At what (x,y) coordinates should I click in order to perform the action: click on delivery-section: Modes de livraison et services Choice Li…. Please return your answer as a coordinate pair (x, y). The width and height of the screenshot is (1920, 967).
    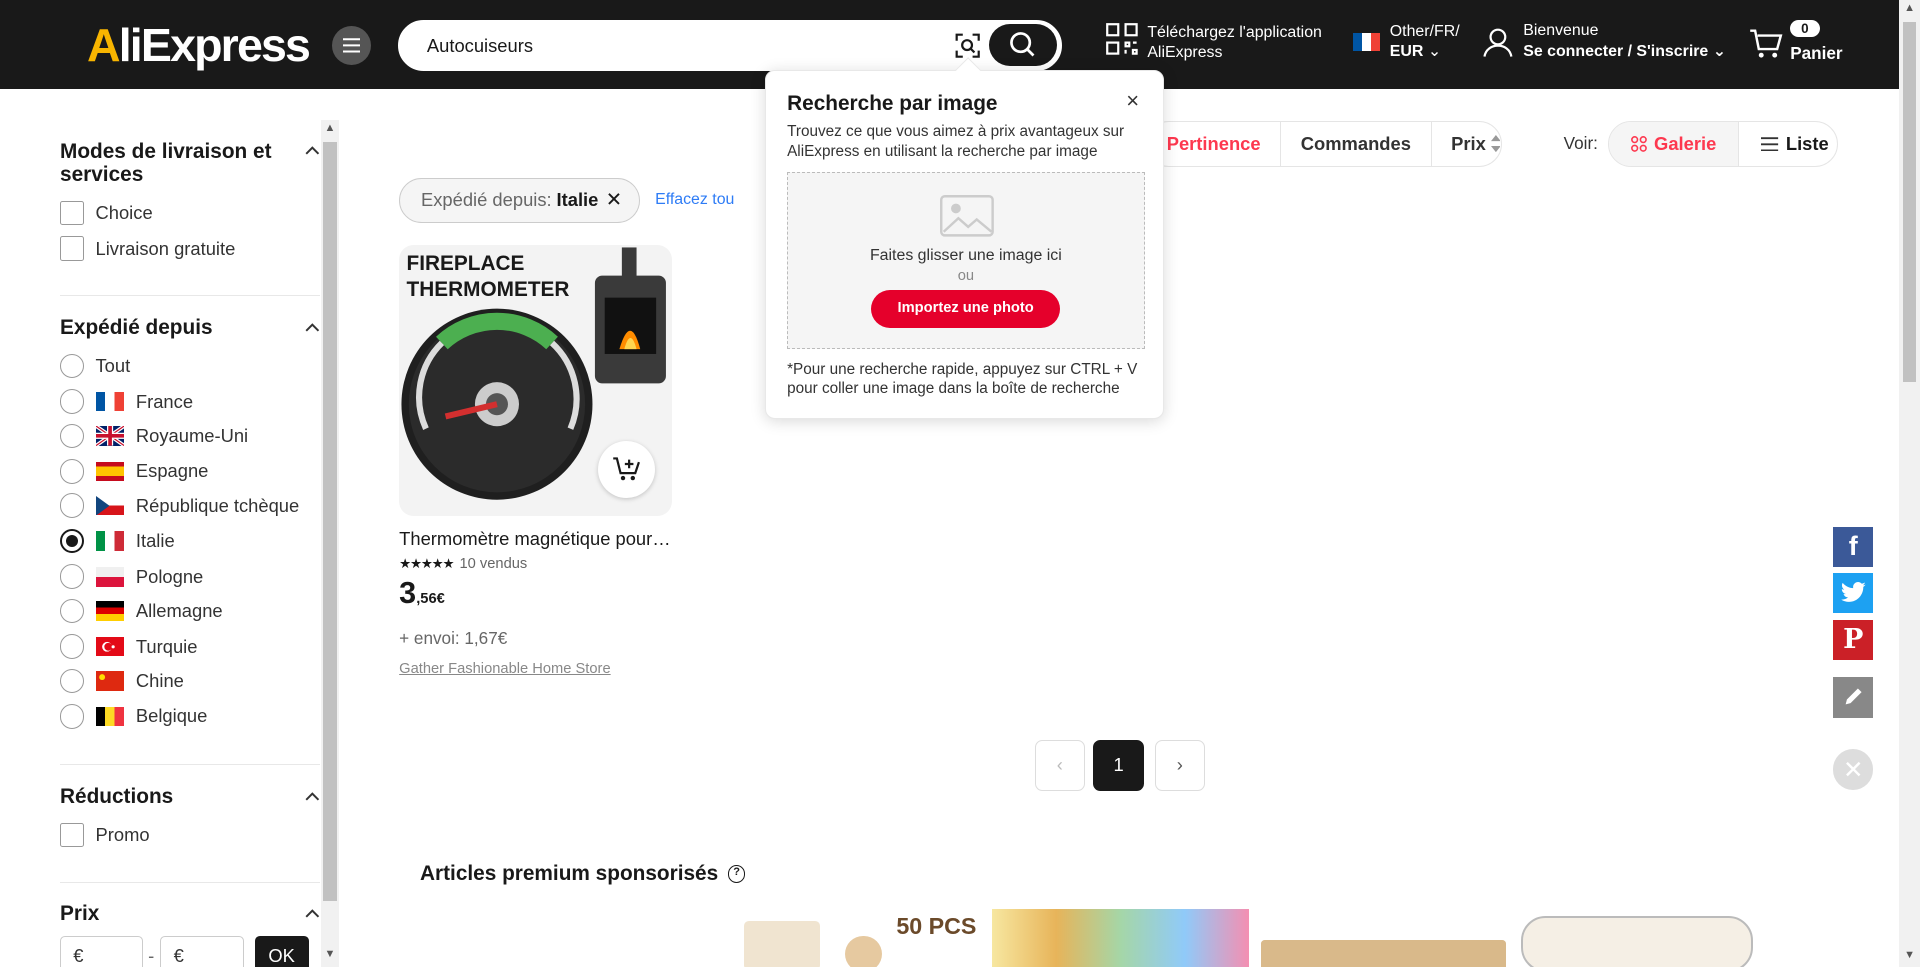
    Looking at the image, I should click on (190, 200).